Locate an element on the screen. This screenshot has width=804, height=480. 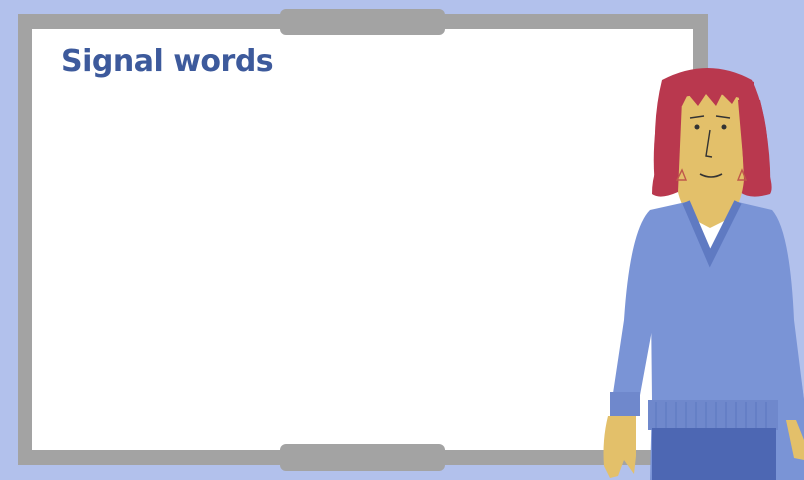
slide-title: Signal words is located at coordinates (167, 61).